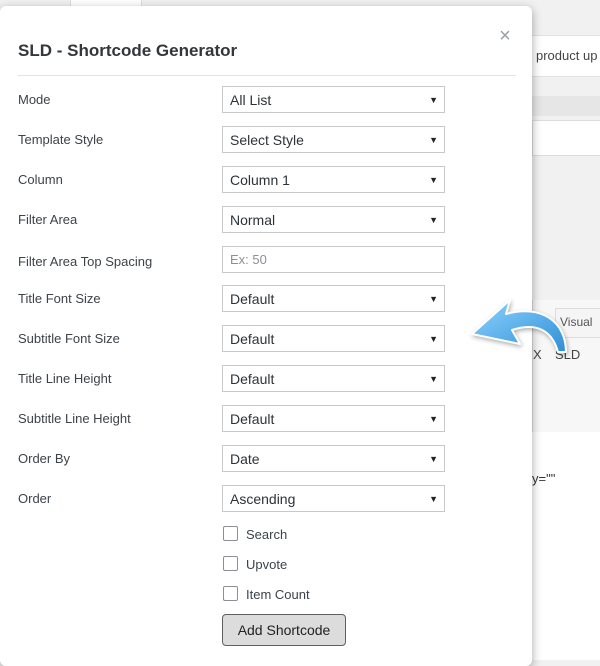  I want to click on subtitle-font-size-value: Default, so click(252, 339).